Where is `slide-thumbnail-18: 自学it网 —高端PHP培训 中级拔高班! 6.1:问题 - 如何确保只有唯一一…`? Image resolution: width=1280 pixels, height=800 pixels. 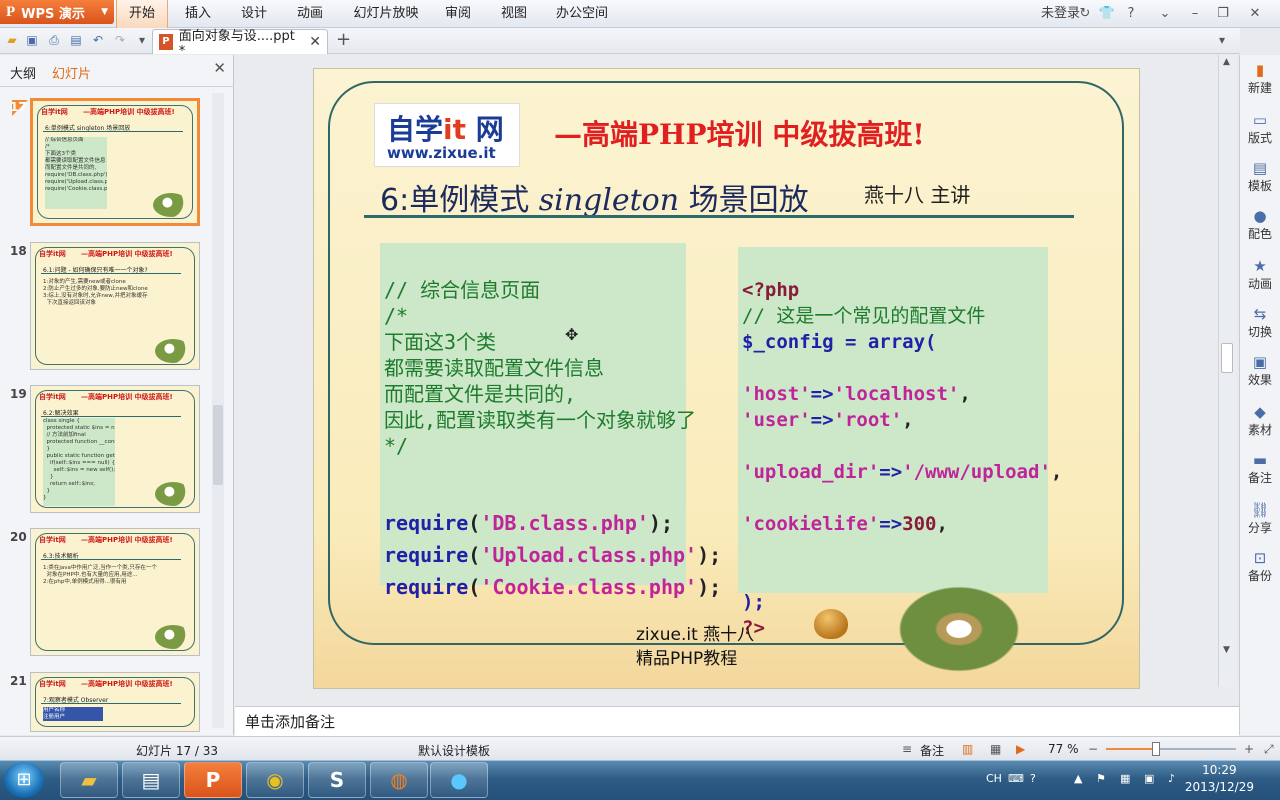 slide-thumbnail-18: 自学it网 —高端PHP培训 中级拔高班! 6.1:问题 - 如何确保只有唯一一… is located at coordinates (115, 306).